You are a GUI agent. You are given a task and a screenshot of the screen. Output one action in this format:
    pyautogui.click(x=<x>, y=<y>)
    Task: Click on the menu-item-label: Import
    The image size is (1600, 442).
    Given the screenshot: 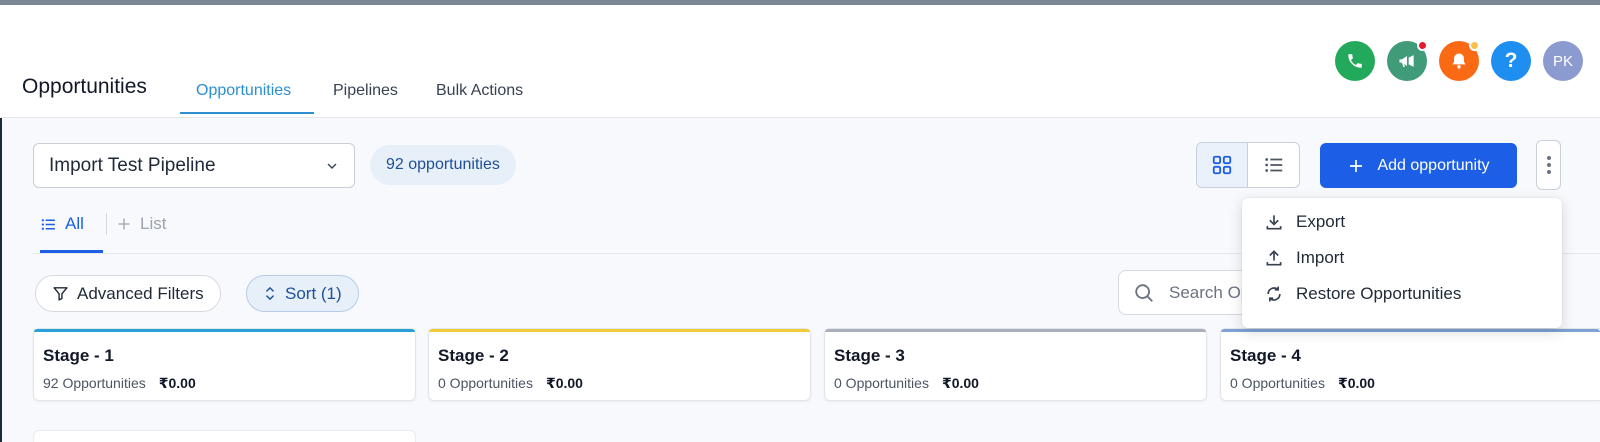 What is the action you would take?
    pyautogui.click(x=1320, y=257)
    